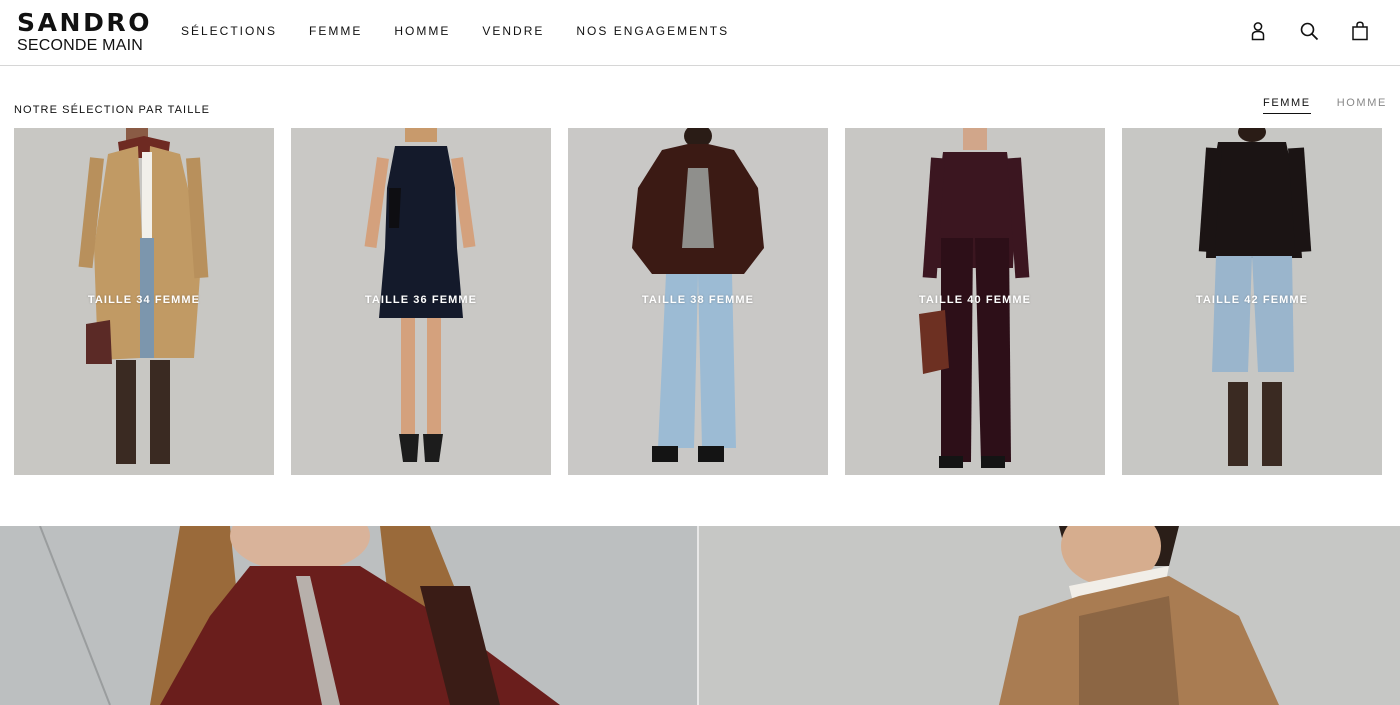 The width and height of the screenshot is (1400, 705). I want to click on banner-photo-right, so click(1049, 615).